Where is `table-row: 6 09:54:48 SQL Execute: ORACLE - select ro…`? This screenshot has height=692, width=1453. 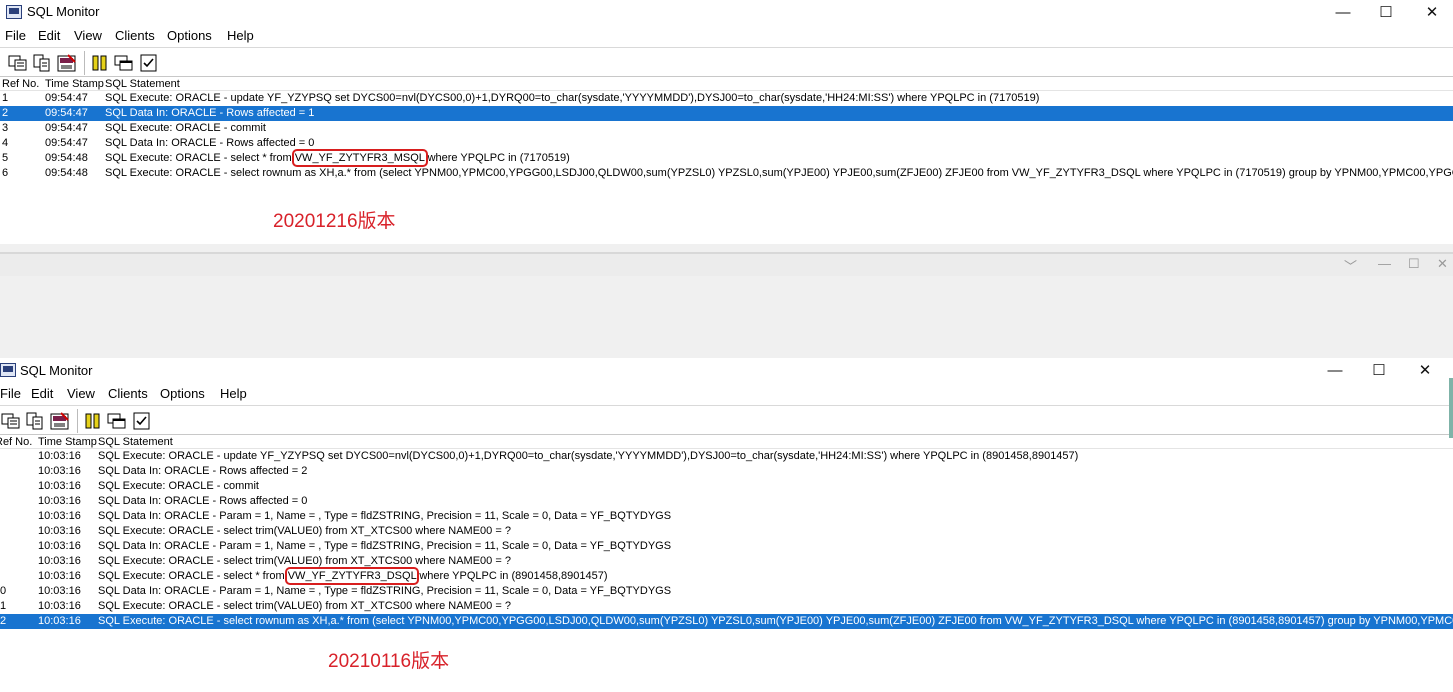
table-row: 6 09:54:48 SQL Execute: ORACLE - select ro… is located at coordinates (726, 173).